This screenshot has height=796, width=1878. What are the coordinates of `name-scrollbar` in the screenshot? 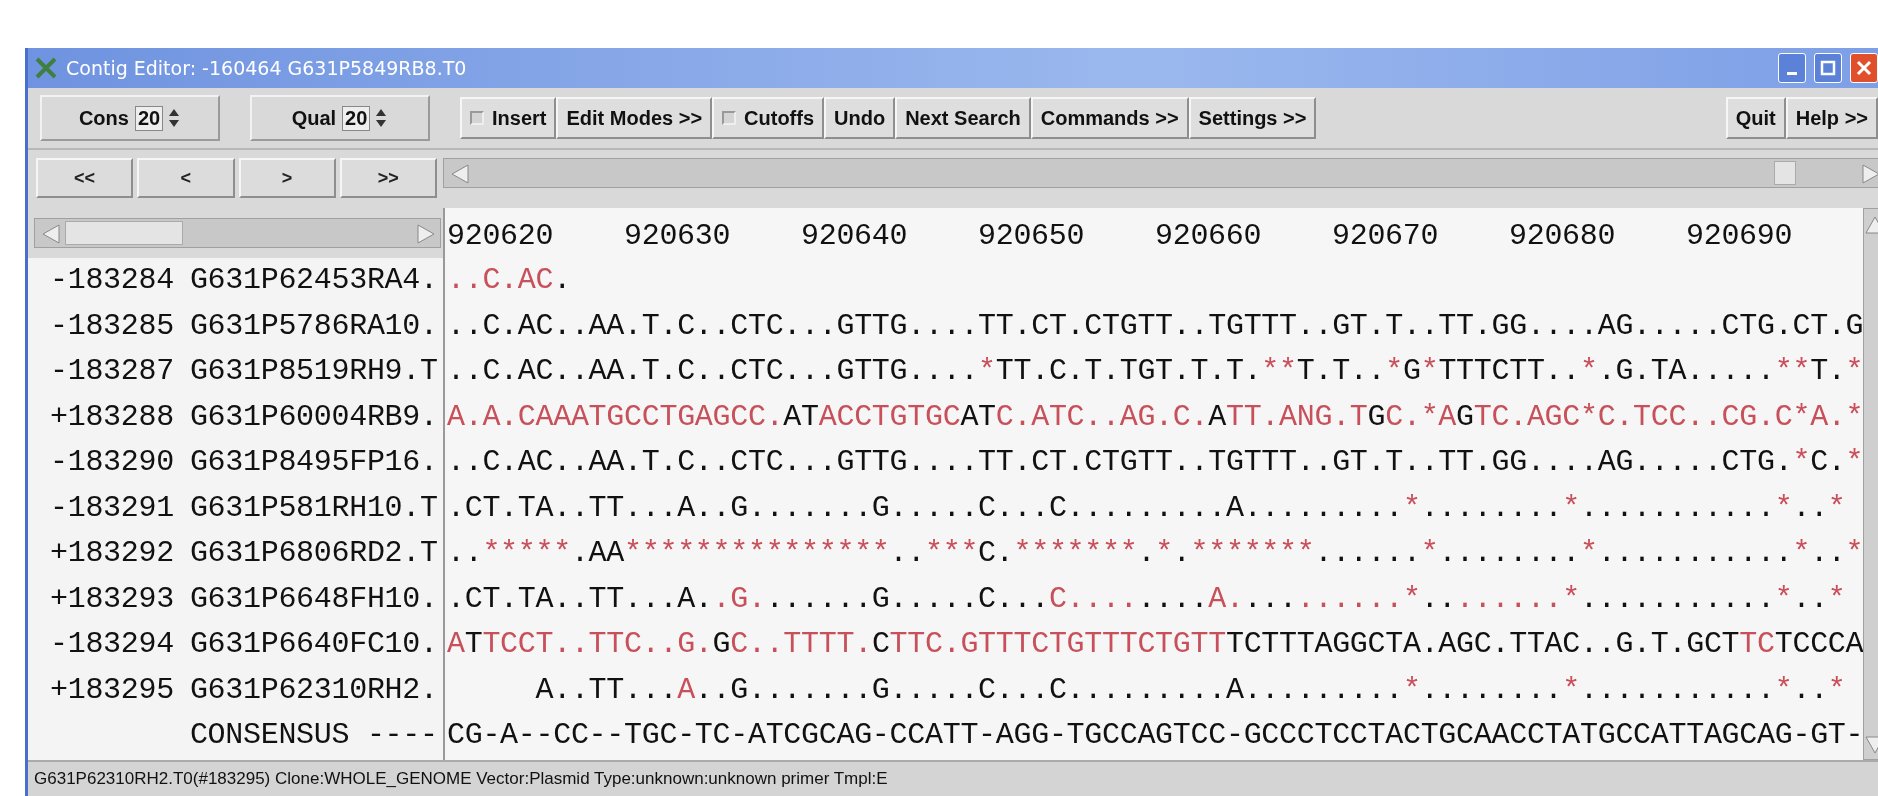 It's located at (237, 233).